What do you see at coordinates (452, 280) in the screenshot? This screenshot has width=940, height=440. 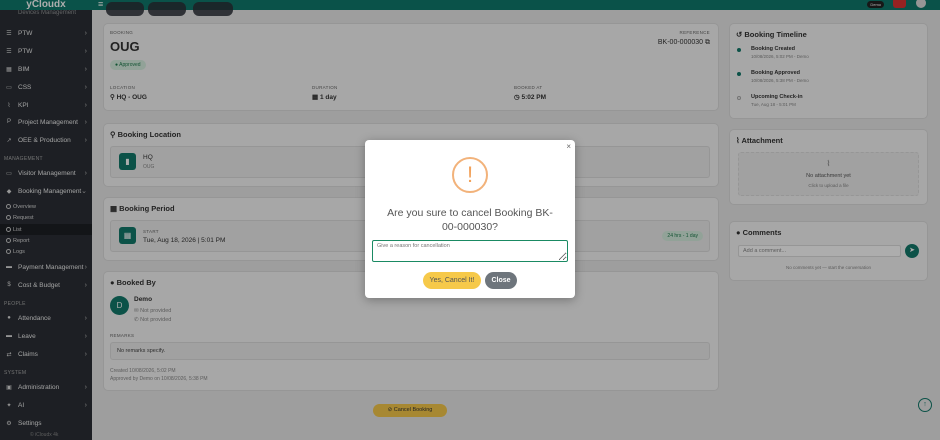 I see `confirm-cancel-button: Yes, Cancel It!` at bounding box center [452, 280].